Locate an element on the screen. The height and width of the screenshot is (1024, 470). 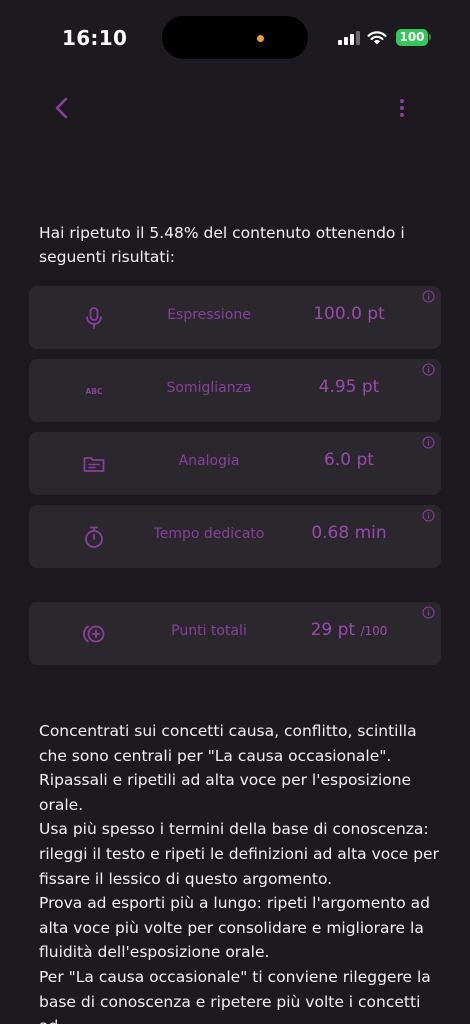
battery-indicator: 100 is located at coordinates (412, 37).